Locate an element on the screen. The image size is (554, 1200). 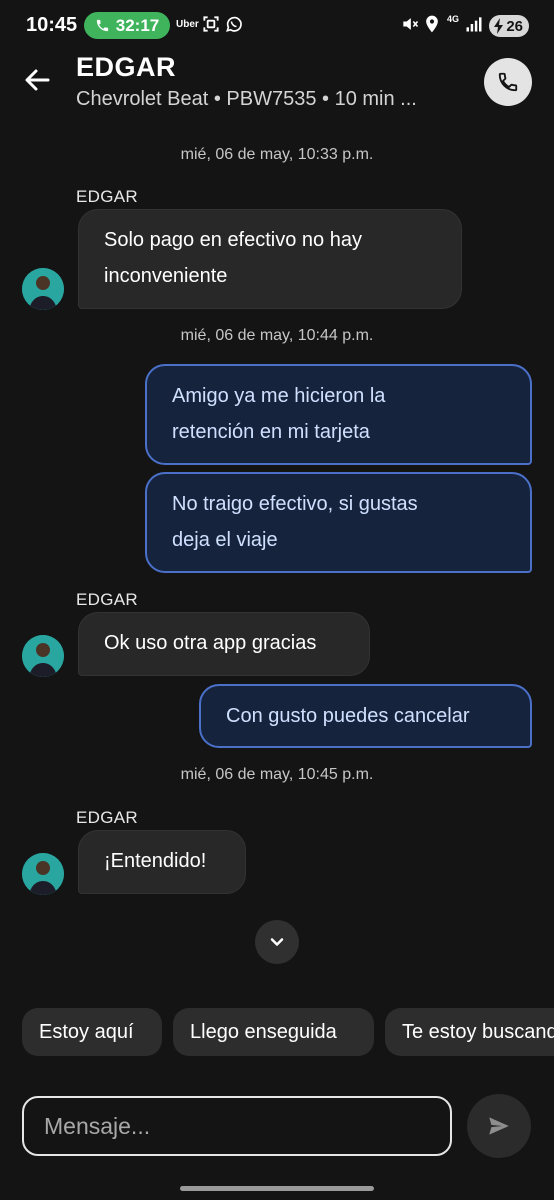
call-button is located at coordinates (508, 82).